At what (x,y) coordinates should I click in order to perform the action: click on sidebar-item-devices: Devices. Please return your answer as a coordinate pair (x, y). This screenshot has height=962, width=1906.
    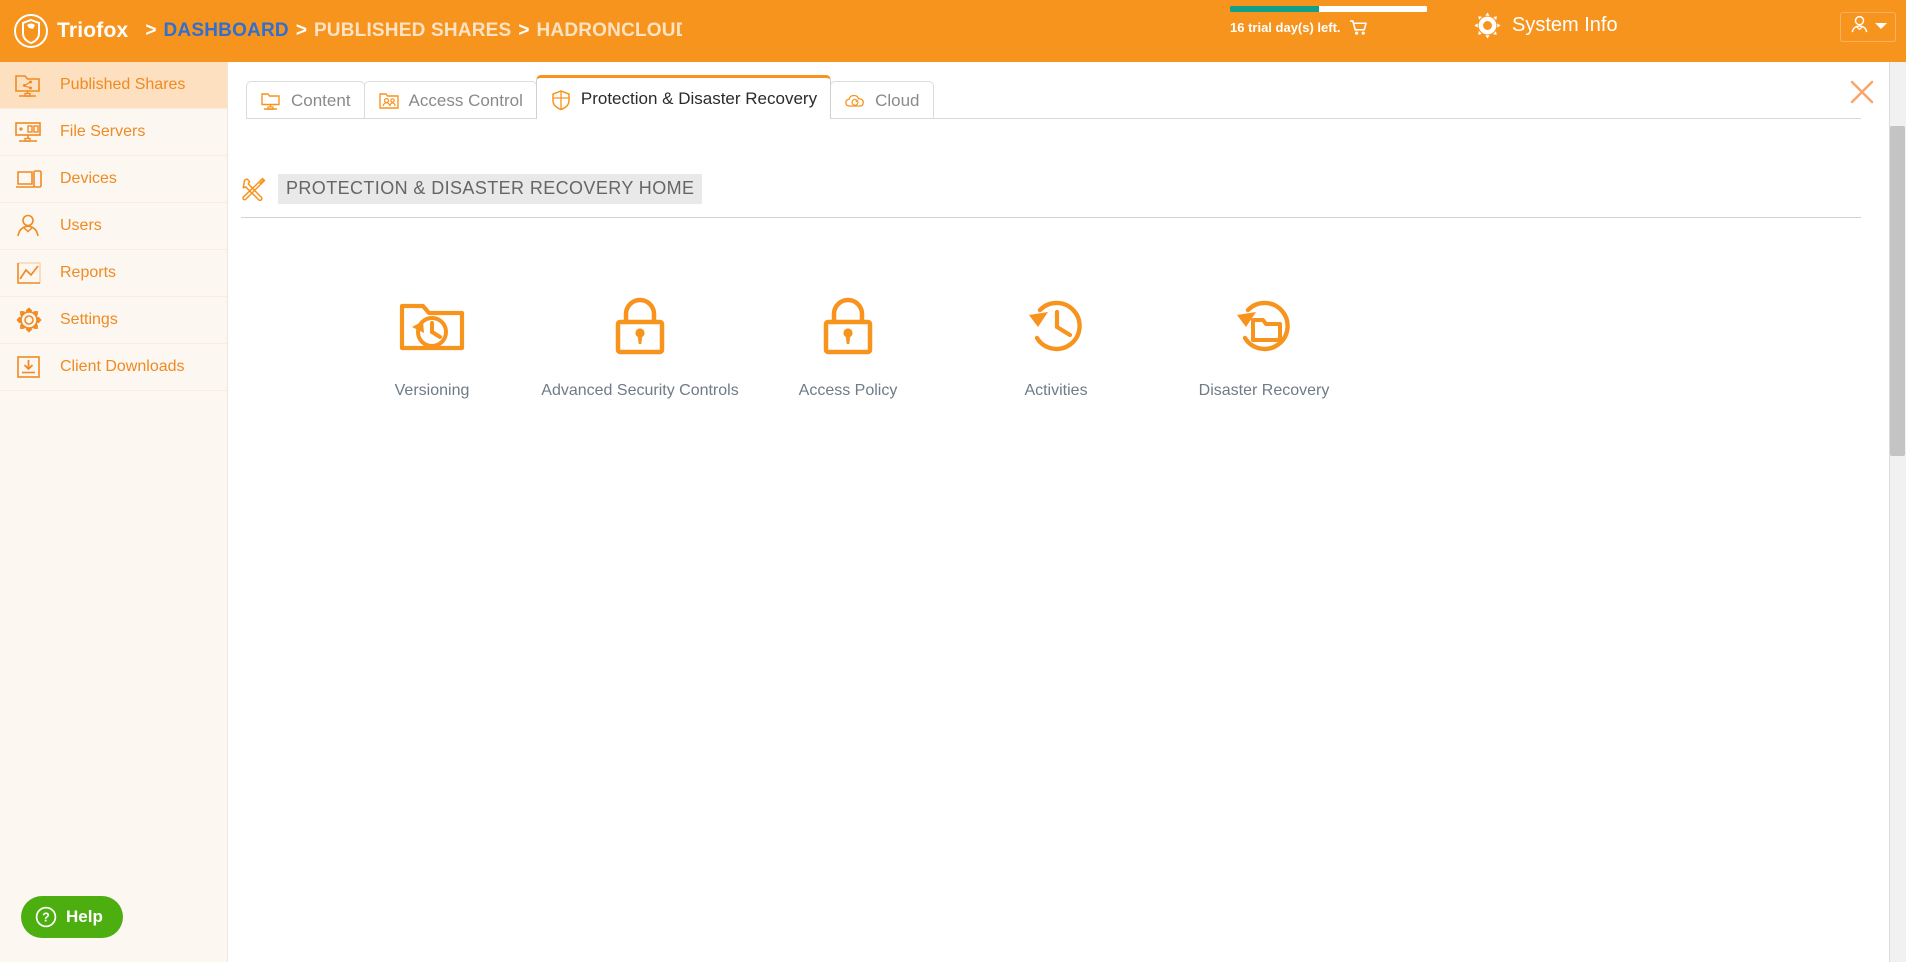
    Looking at the image, I should click on (113, 179).